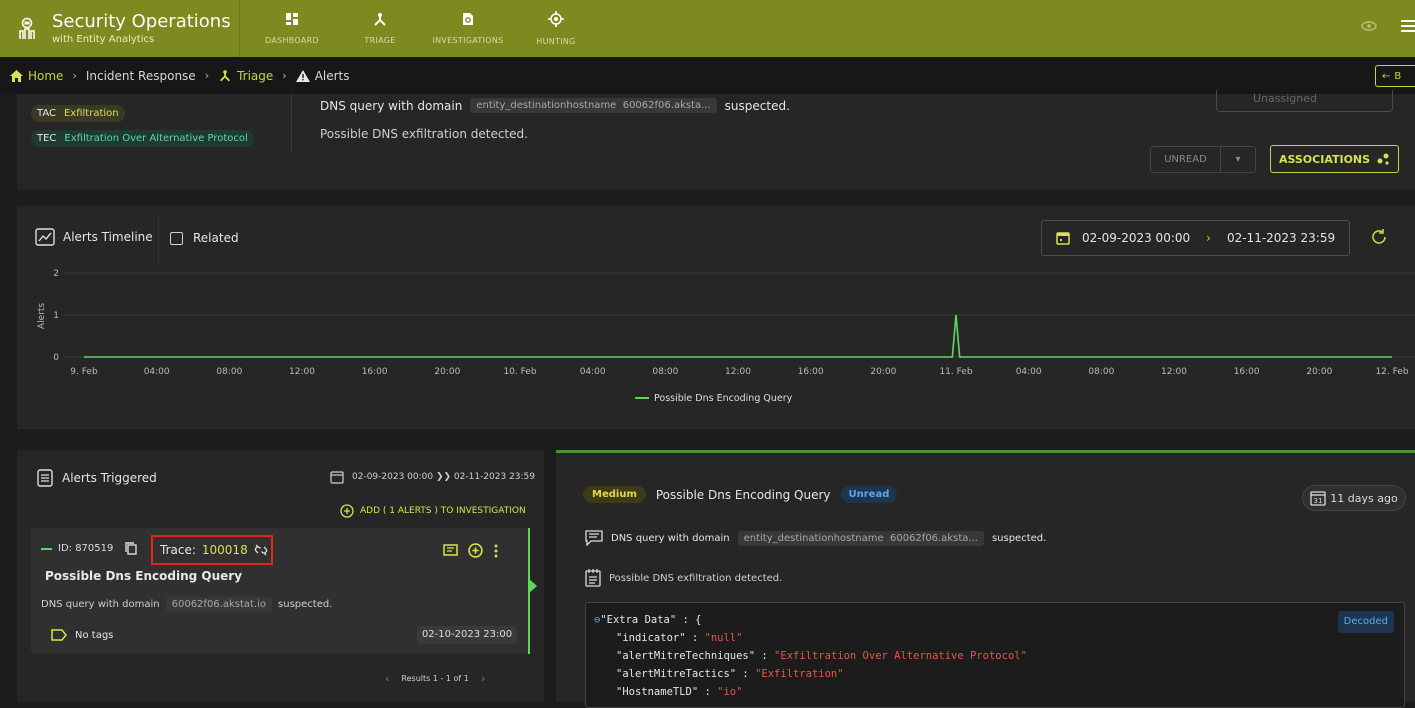 Image resolution: width=1415 pixels, height=708 pixels. What do you see at coordinates (424, 134) in the screenshot?
I see `alert-subdescription: Possible DNS exfiltration detected.` at bounding box center [424, 134].